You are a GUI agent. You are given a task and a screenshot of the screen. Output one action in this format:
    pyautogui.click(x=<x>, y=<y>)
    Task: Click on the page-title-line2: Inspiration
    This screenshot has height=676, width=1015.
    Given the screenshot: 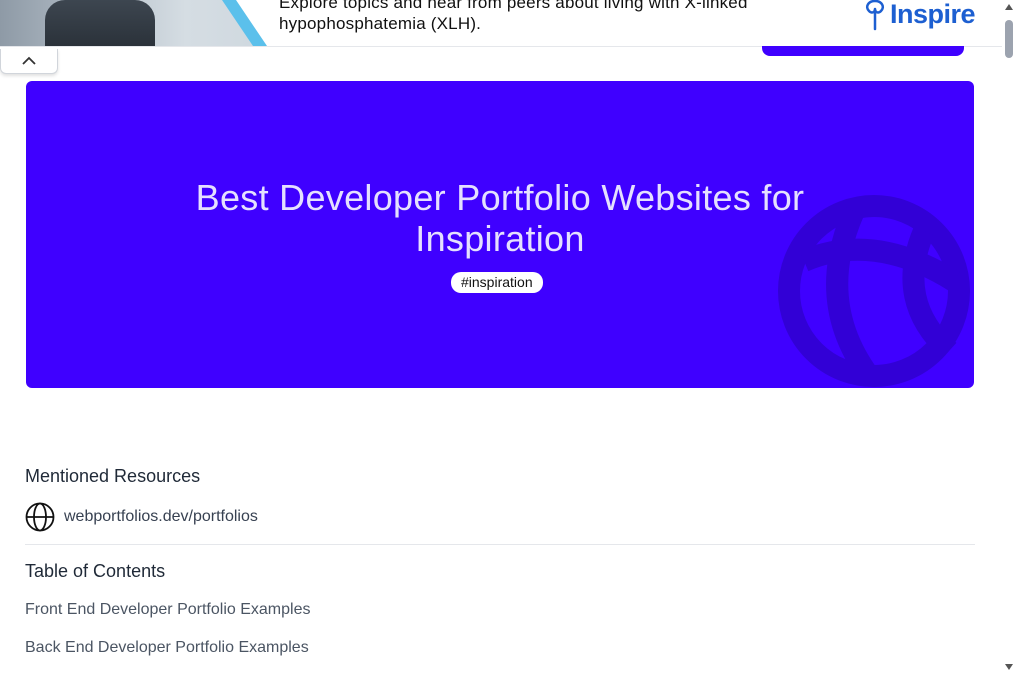 What is the action you would take?
    pyautogui.click(x=500, y=238)
    